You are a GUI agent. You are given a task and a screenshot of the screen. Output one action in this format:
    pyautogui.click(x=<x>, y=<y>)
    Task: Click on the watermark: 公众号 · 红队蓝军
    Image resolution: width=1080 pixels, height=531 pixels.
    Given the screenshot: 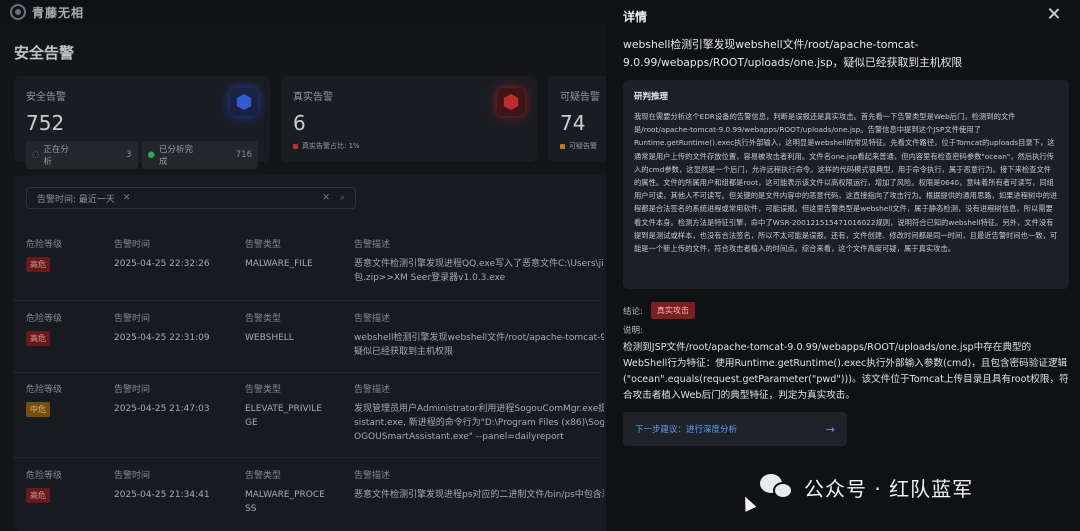 What is the action you would take?
    pyautogui.click(x=866, y=487)
    